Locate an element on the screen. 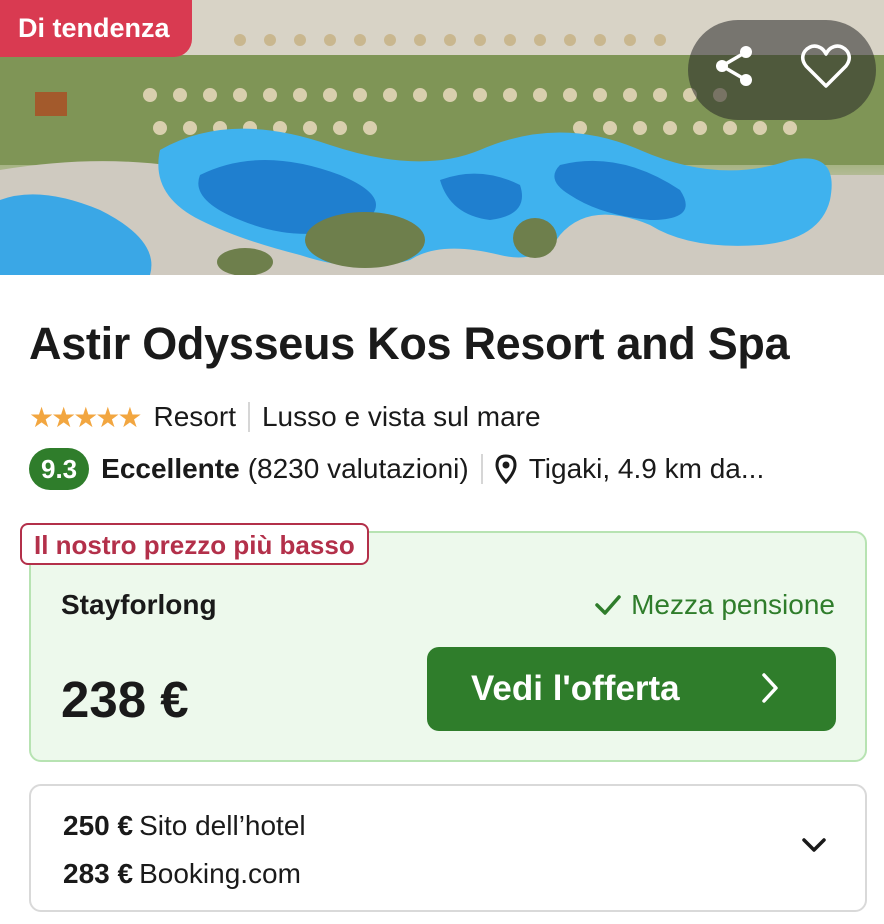 This screenshot has width=884, height=924. board-type-label: Mezza pensione is located at coordinates (733, 604).